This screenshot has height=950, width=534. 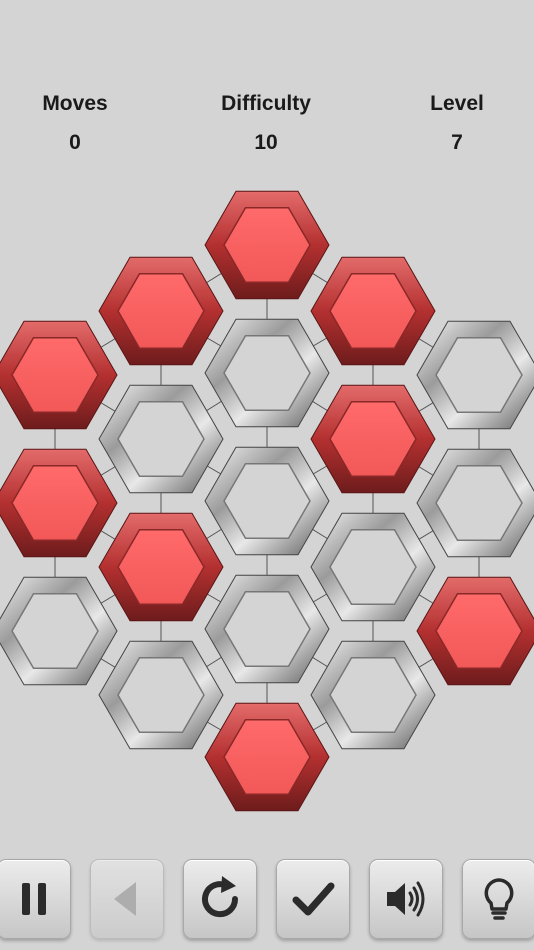 I want to click on hex-cell-active-c4-r1, so click(x=373, y=311).